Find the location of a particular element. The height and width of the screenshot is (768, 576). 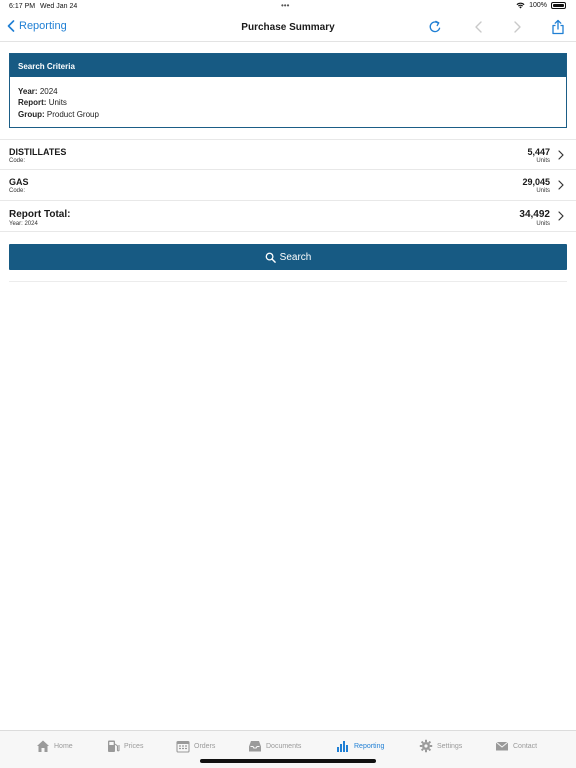

page-title: Purchase Summary is located at coordinates (288, 27).